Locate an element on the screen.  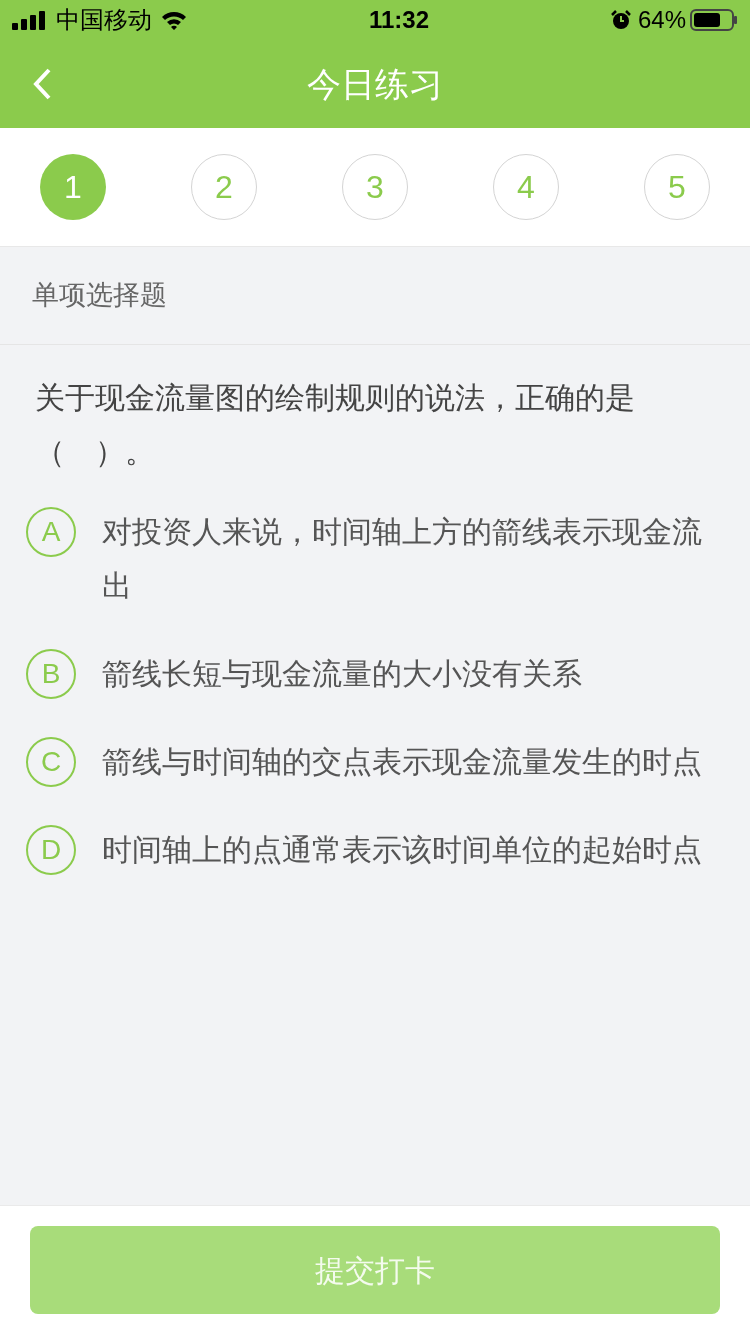
question-number-tab: 2 is located at coordinates (224, 187).